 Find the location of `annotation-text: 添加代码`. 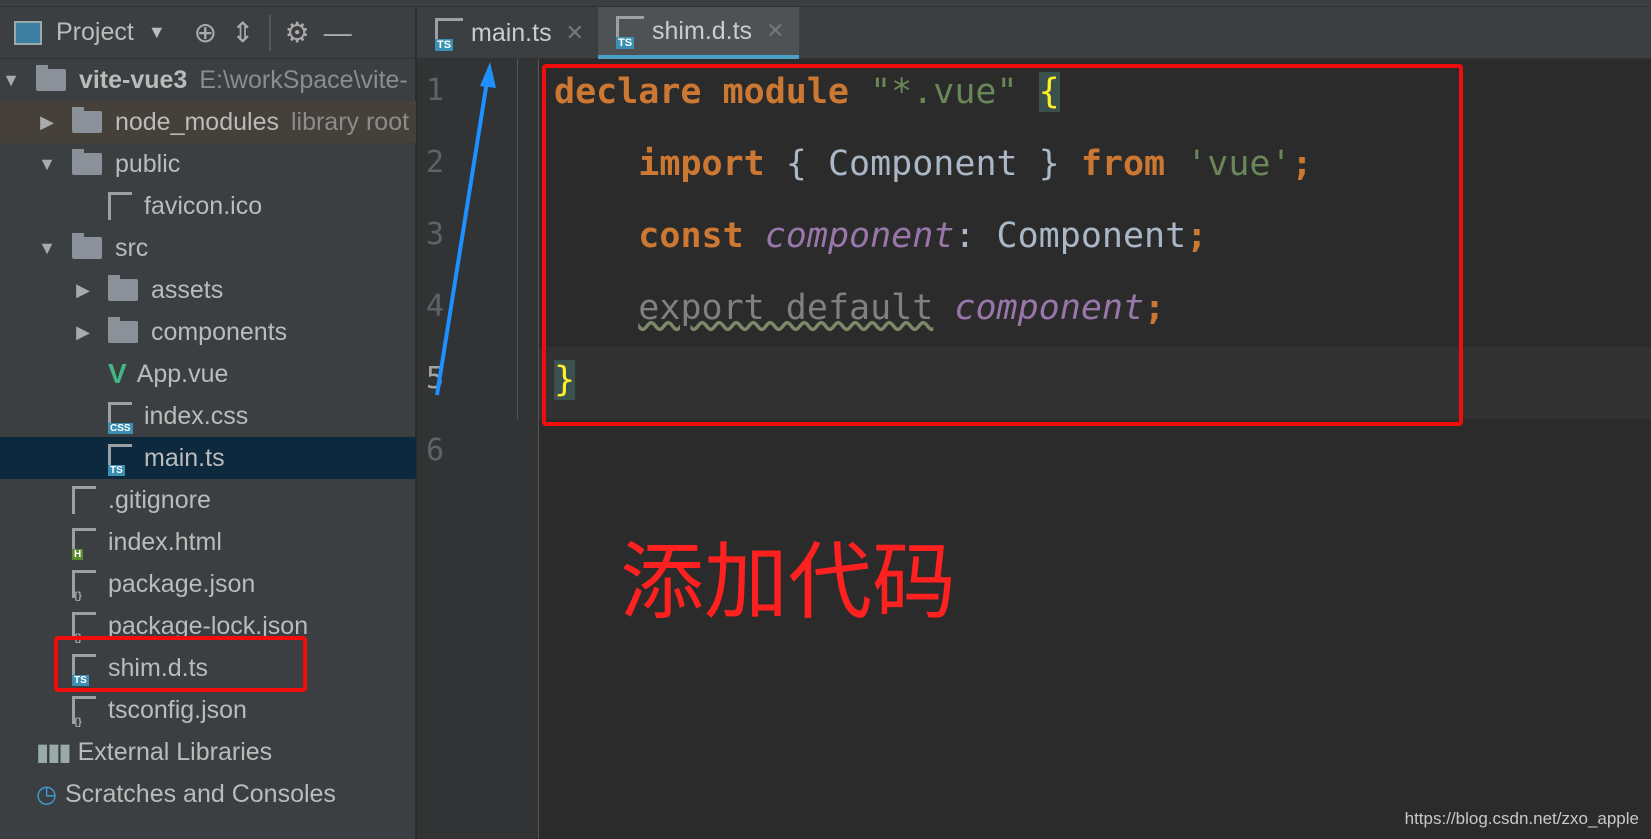

annotation-text: 添加代码 is located at coordinates (788, 582).